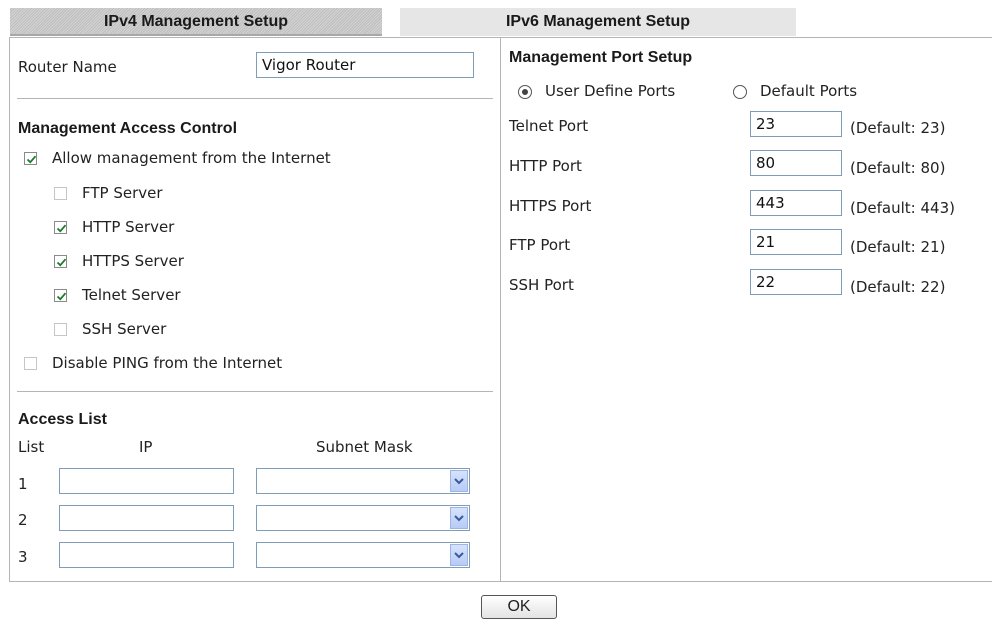 The image size is (992, 639). What do you see at coordinates (898, 128) in the screenshot?
I see `telnet-port-default: (Default: 23)` at bounding box center [898, 128].